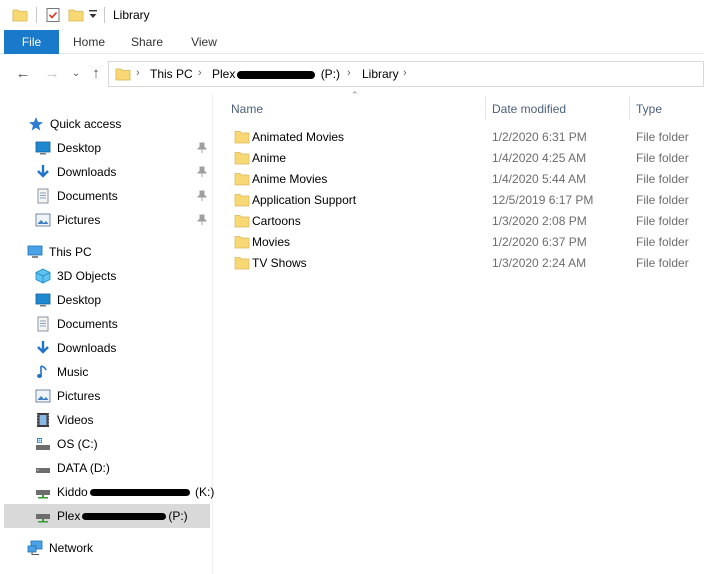 Image resolution: width=704 pixels, height=574 pixels. I want to click on sidebar-item-downloads: Downloads, so click(123, 348).